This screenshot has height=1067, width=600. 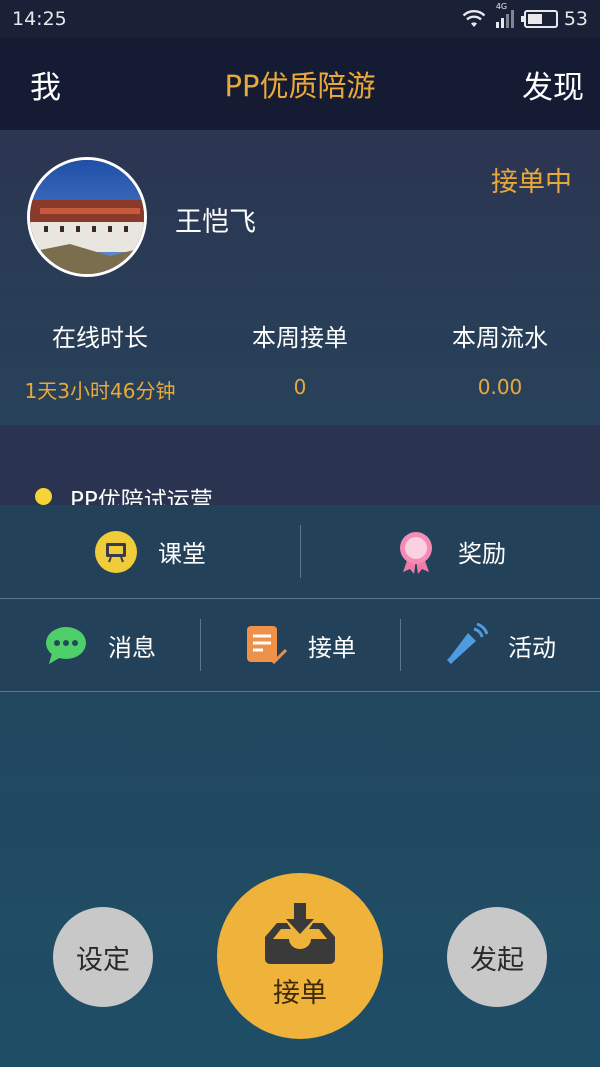 What do you see at coordinates (500, 361) in the screenshot?
I see `stat-weekly-revenue: 本周流水 0.00` at bounding box center [500, 361].